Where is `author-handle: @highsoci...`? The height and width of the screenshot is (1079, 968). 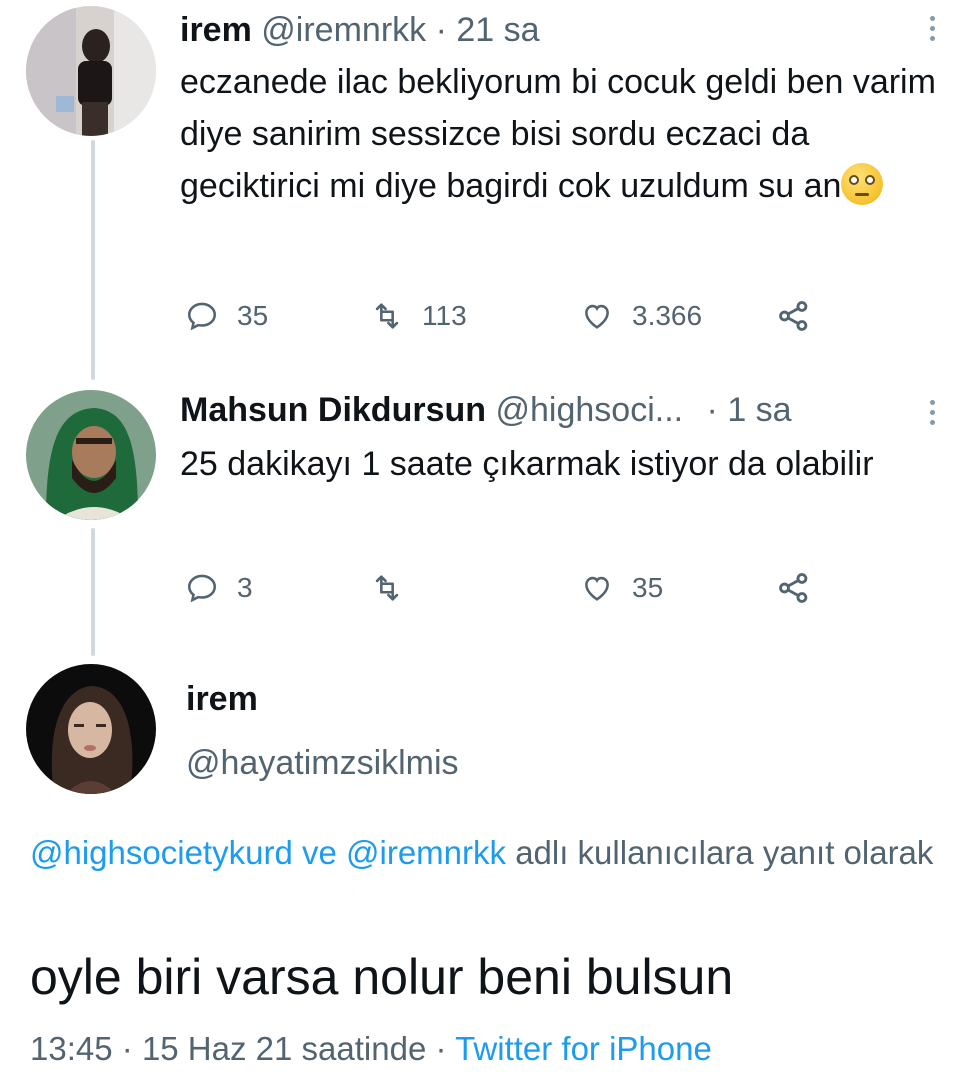
author-handle: @highsoci... is located at coordinates (589, 410).